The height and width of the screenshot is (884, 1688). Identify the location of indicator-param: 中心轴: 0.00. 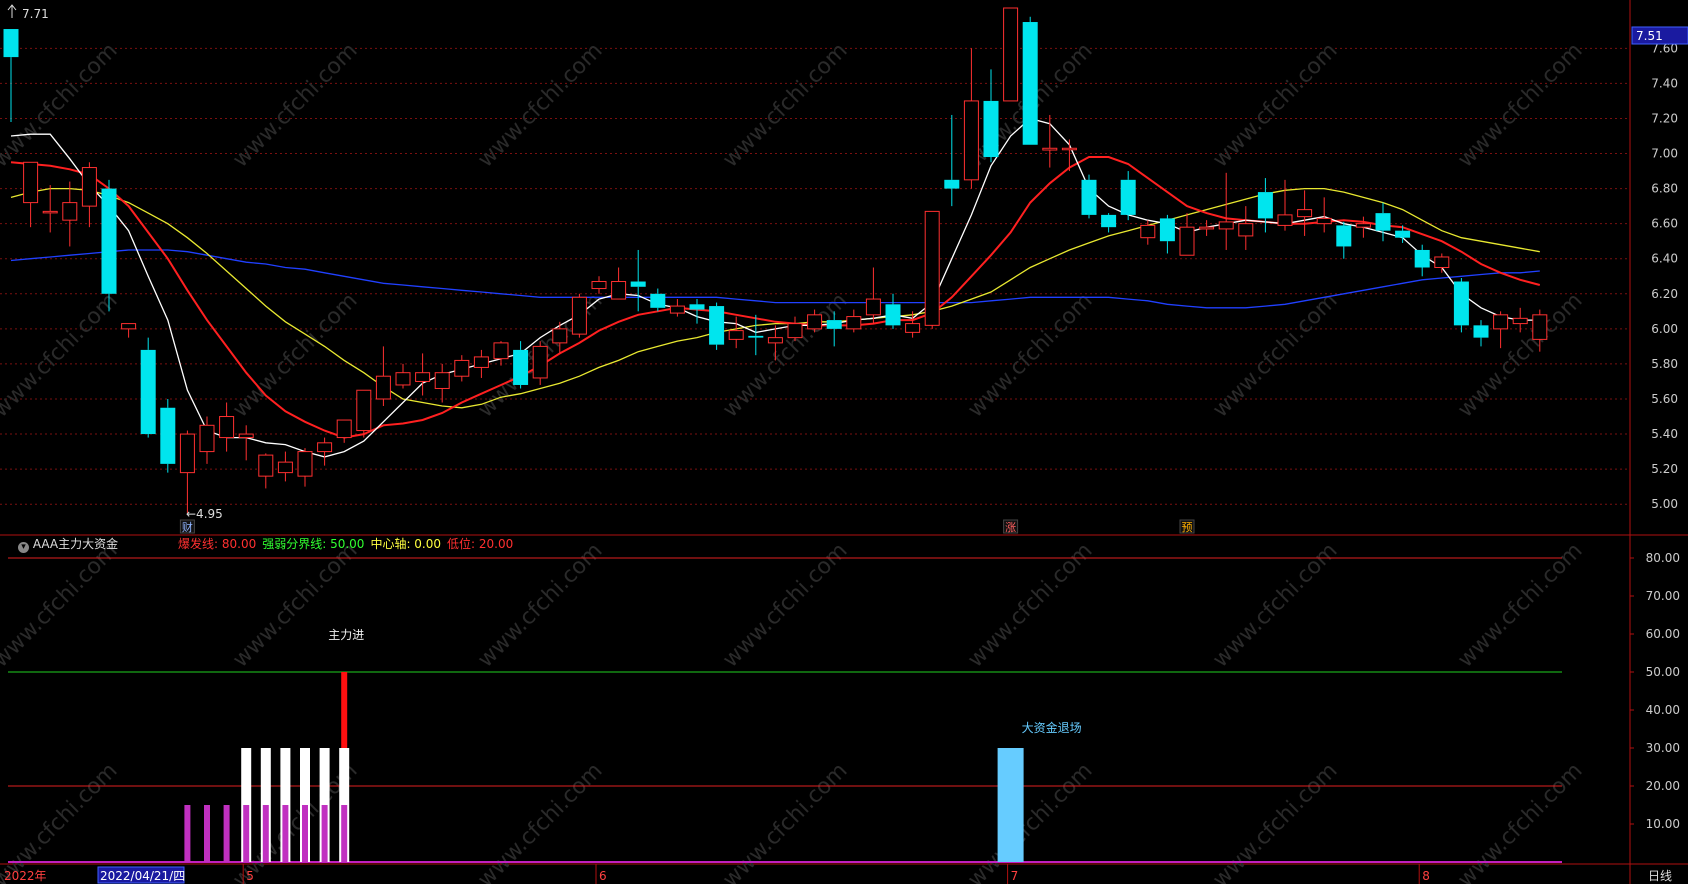
(406, 544).